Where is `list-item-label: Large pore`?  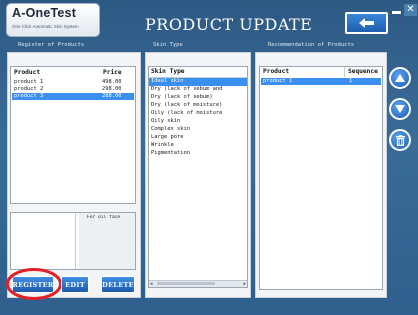
list-item-label: Large pore is located at coordinates (167, 137).